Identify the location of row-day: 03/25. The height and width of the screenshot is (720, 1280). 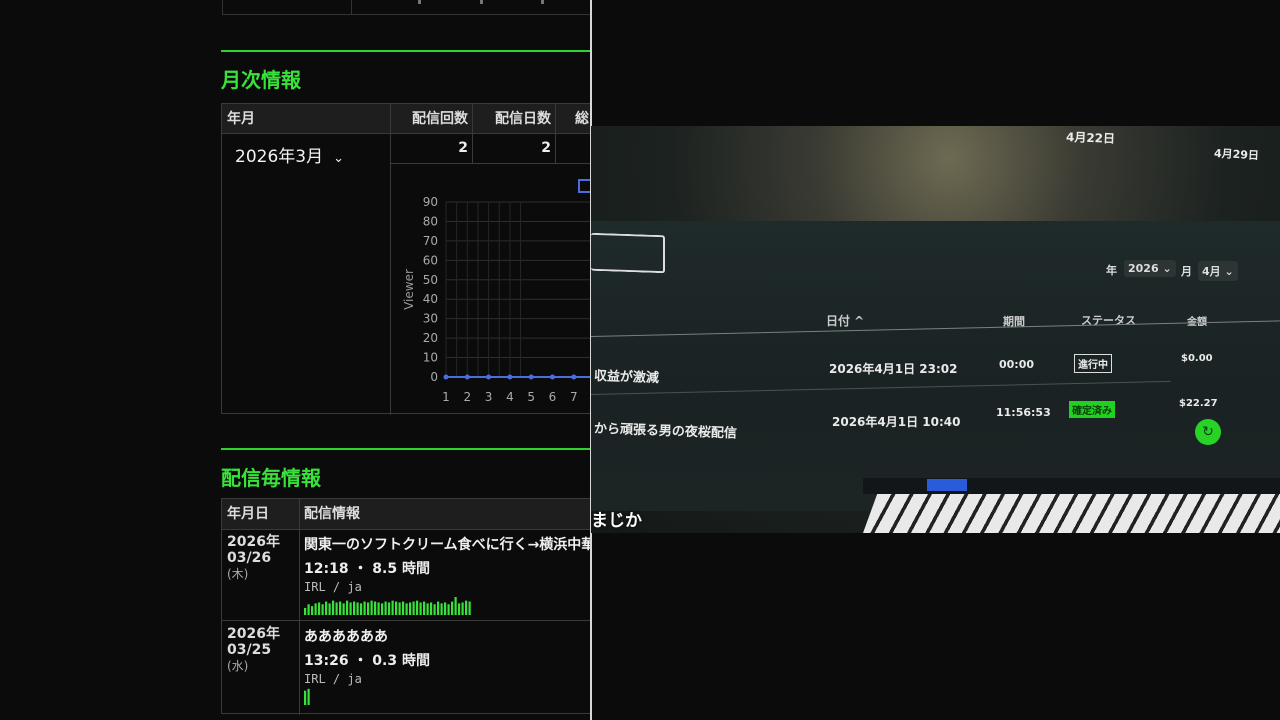
(249, 650).